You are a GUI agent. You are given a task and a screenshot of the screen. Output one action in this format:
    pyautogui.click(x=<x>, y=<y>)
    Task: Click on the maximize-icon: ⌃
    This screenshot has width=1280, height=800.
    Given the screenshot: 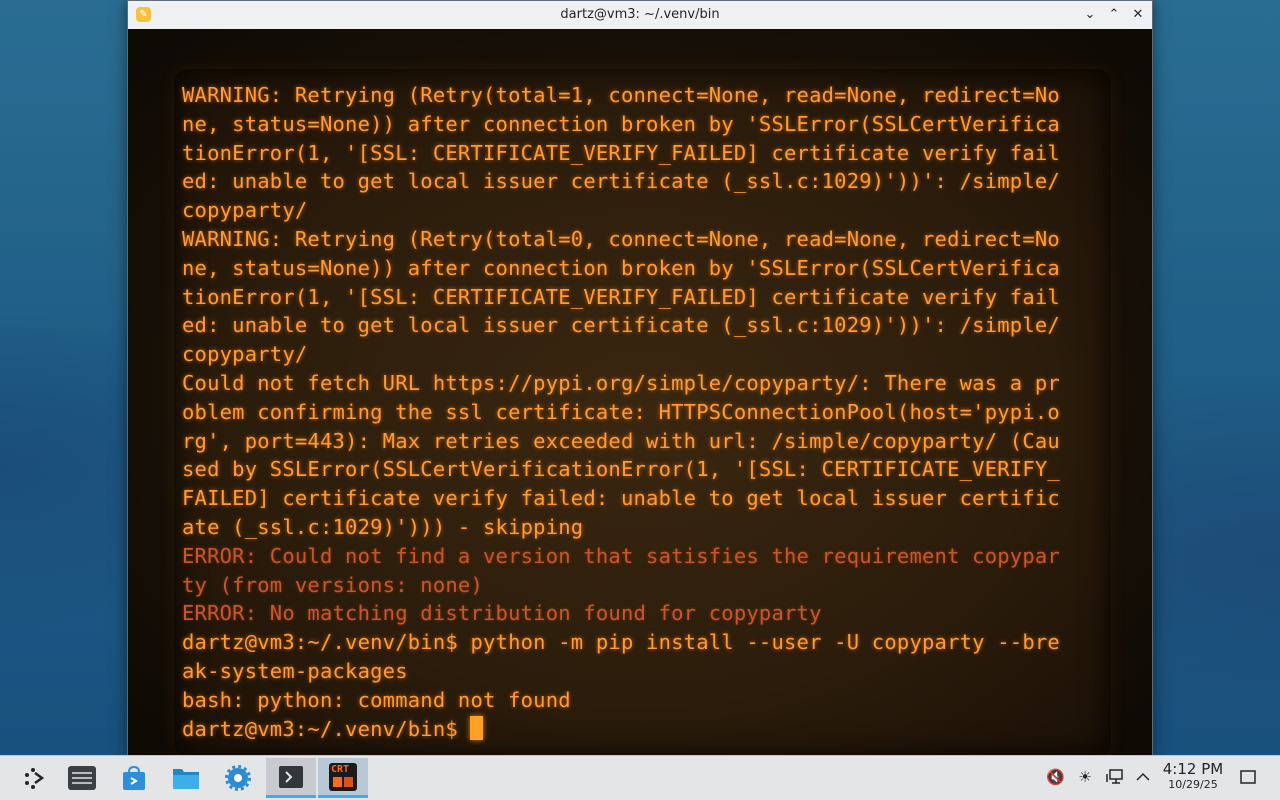 What is the action you would take?
    pyautogui.click(x=1114, y=15)
    